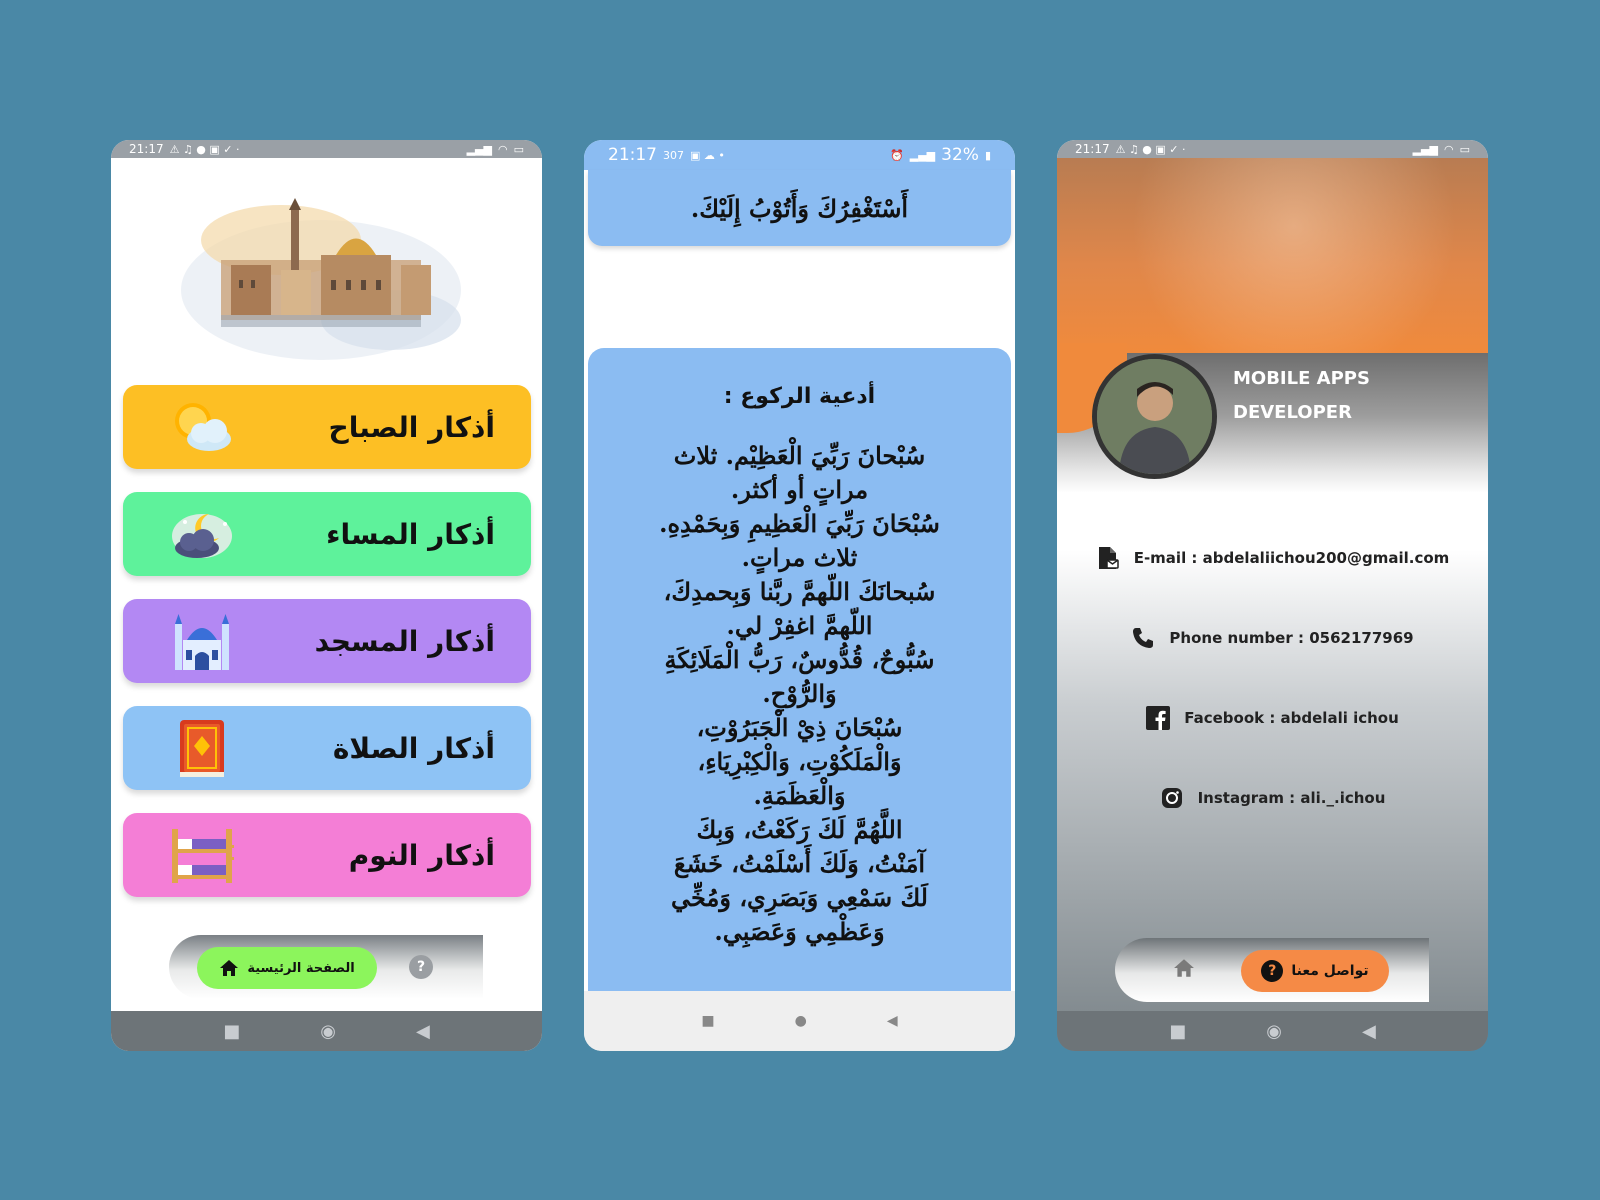 The width and height of the screenshot is (1600, 1200). Describe the element at coordinates (410, 534) in the screenshot. I see `menu-label: أذكار المساء` at that location.